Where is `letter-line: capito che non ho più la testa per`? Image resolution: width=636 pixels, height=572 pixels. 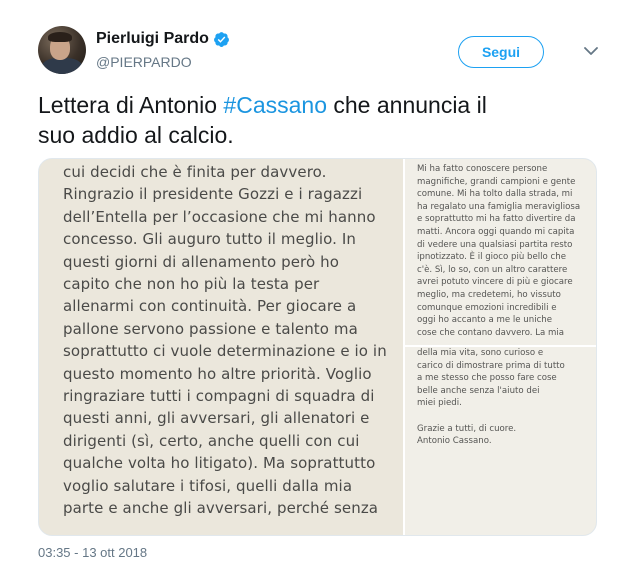
letter-line: capito che non ho più la testa per is located at coordinates (191, 284).